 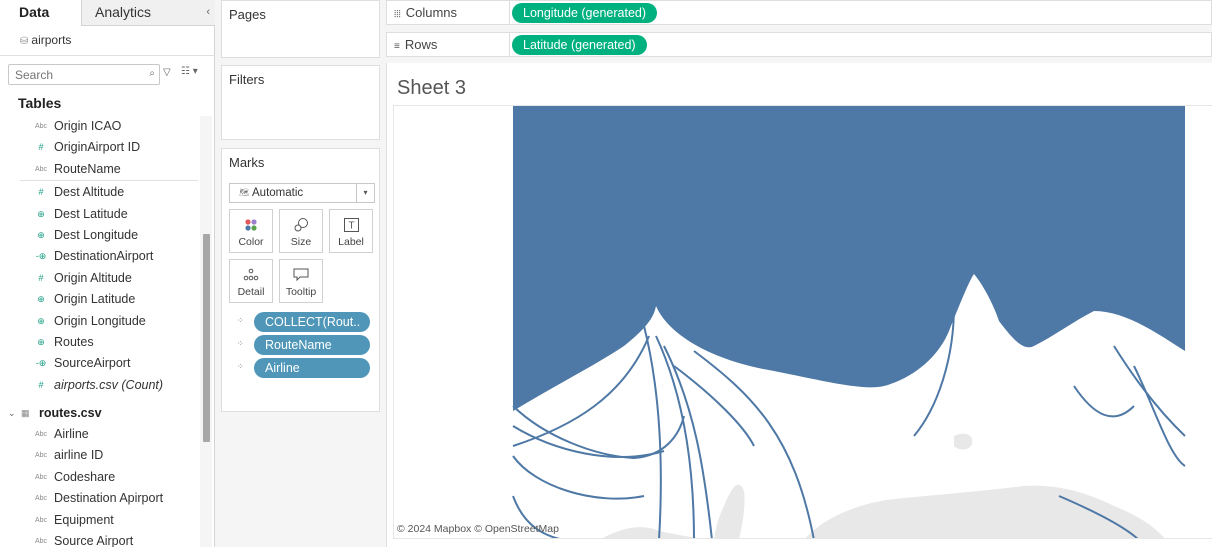 I want to click on color-icon, so click(x=251, y=225).